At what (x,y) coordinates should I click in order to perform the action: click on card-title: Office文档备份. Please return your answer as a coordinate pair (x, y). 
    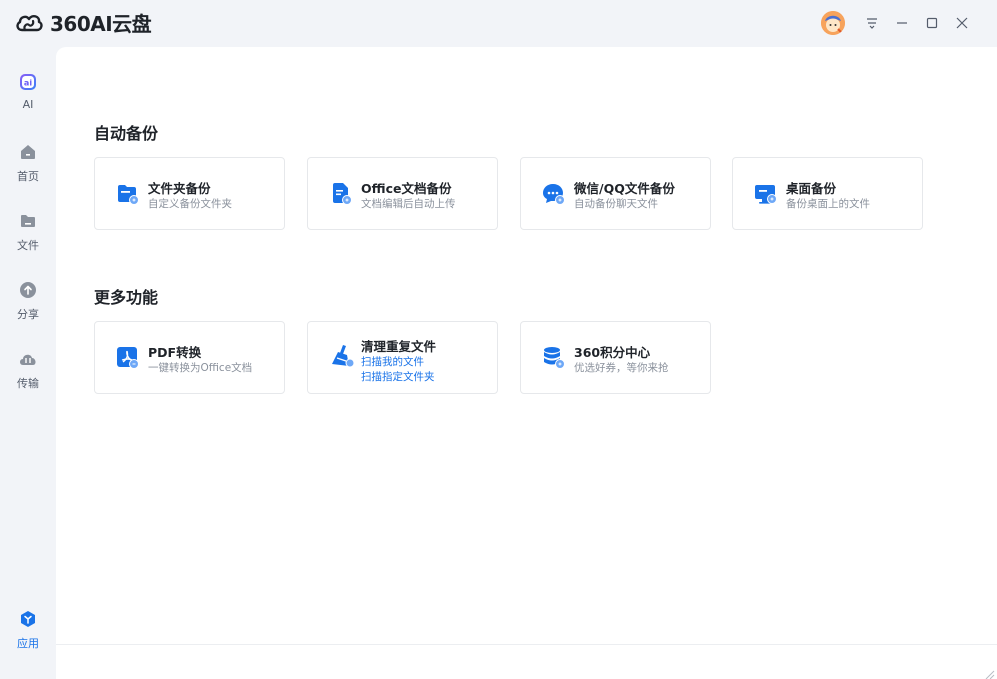
    Looking at the image, I should click on (406, 188).